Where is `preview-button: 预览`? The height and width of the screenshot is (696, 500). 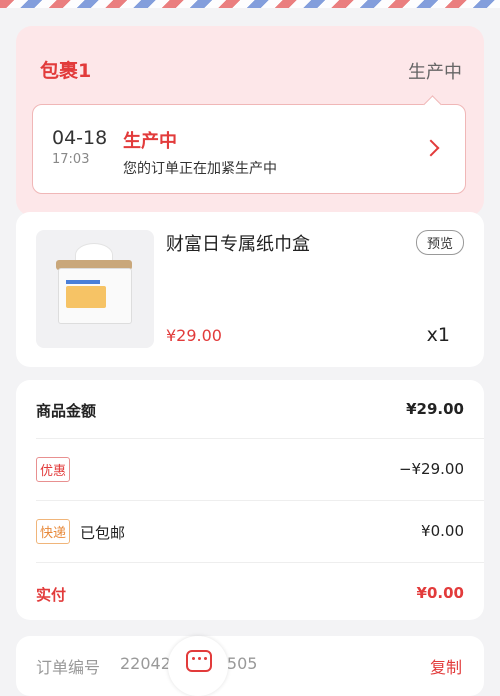 preview-button: 预览 is located at coordinates (439, 242).